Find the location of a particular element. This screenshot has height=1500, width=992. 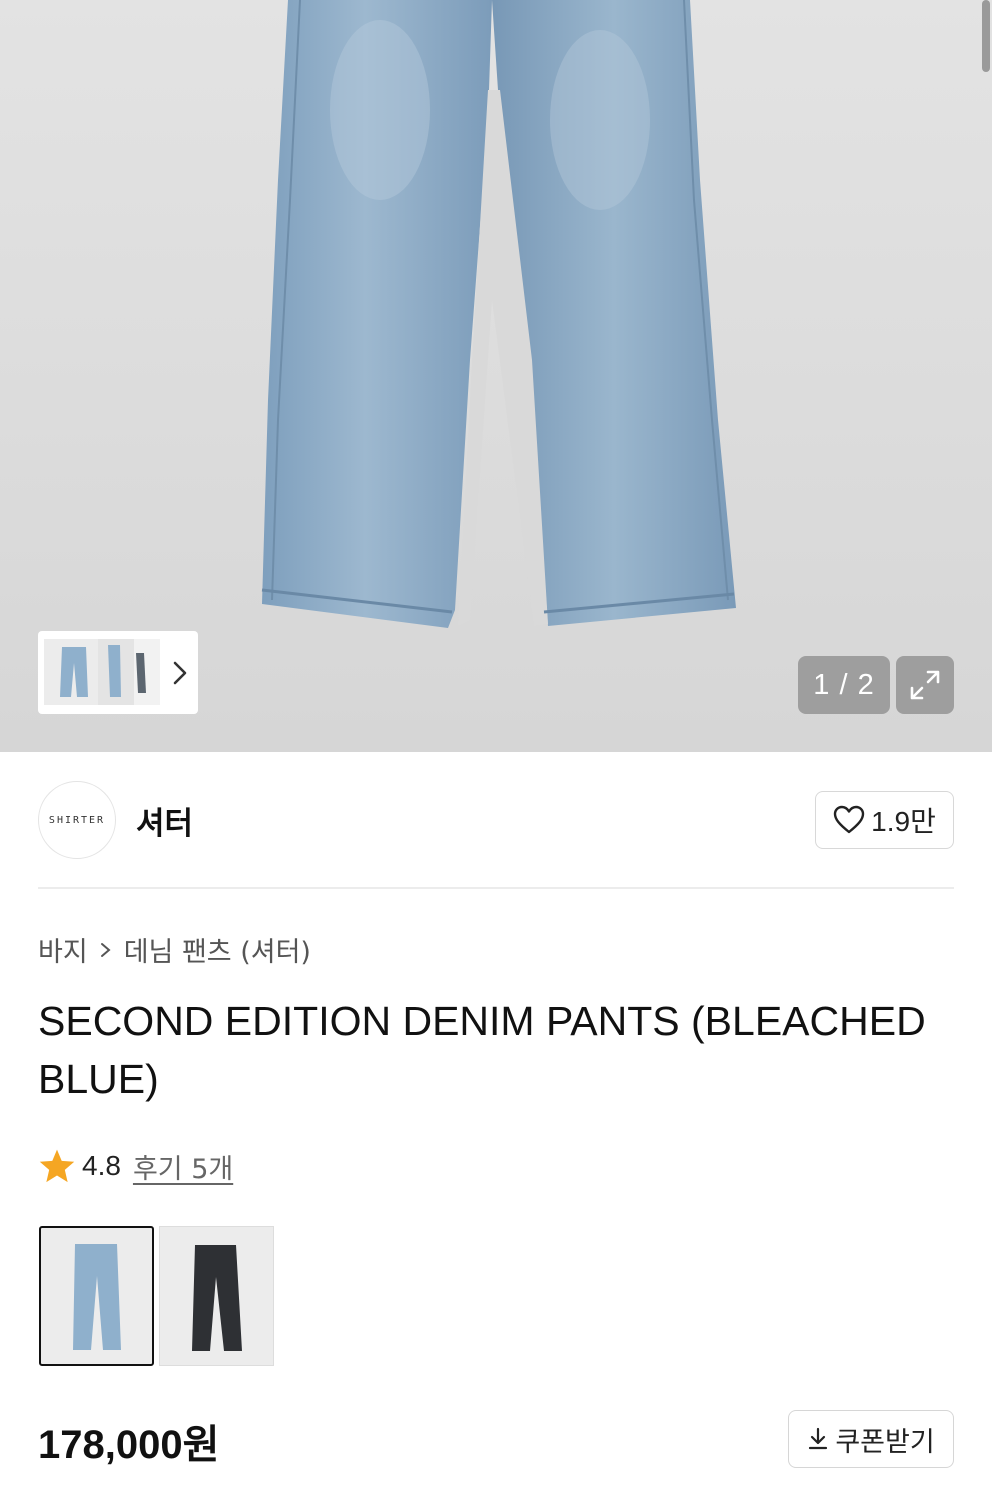

expand-button is located at coordinates (925, 685).